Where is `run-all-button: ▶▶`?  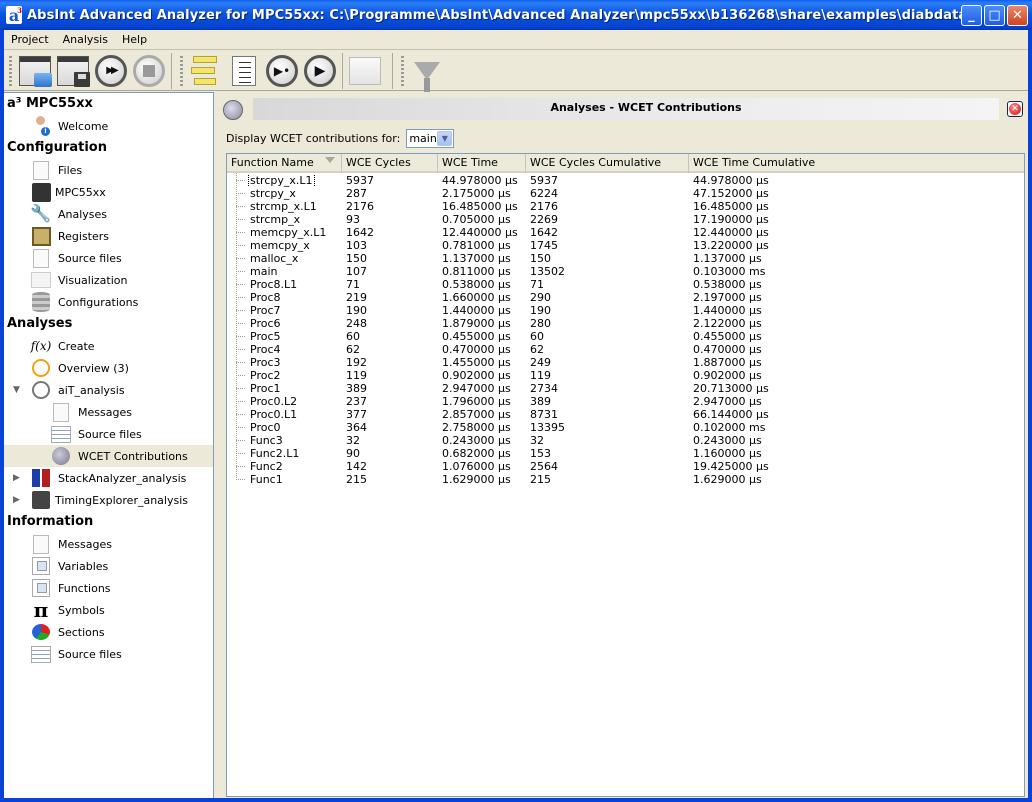 run-all-button: ▶▶ is located at coordinates (111, 71).